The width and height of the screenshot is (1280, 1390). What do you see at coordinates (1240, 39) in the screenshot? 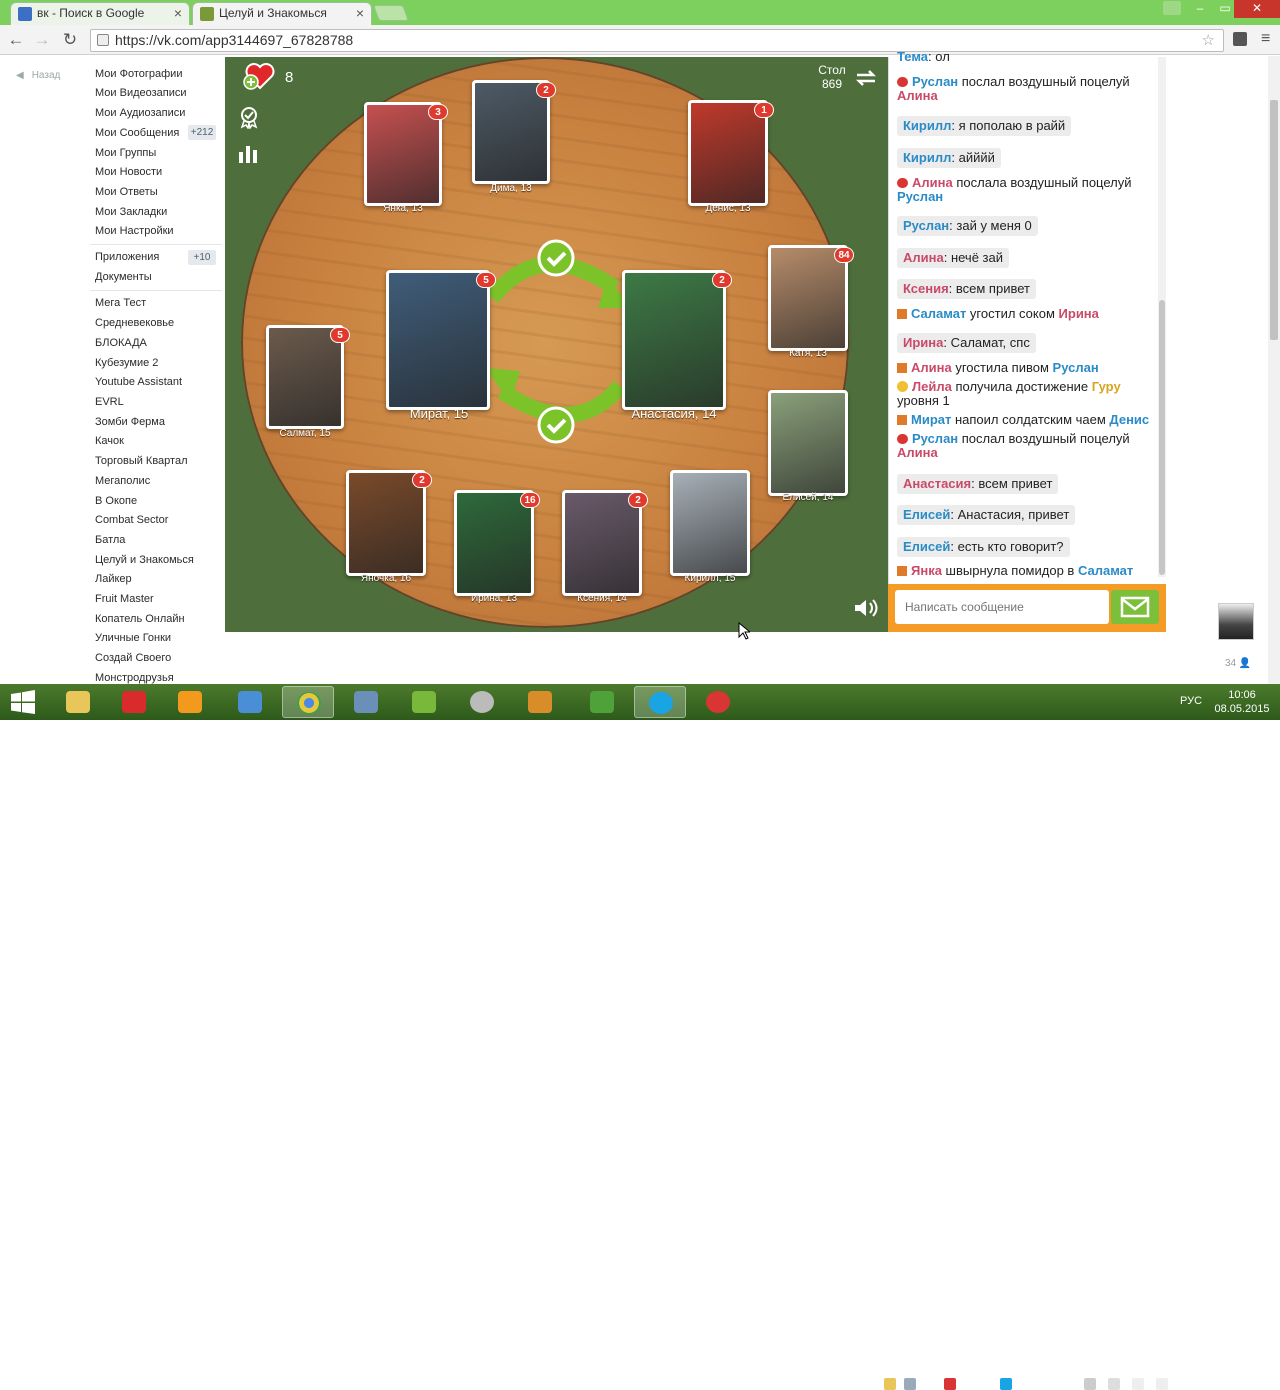
I see `extension-puzzle-icon` at bounding box center [1240, 39].